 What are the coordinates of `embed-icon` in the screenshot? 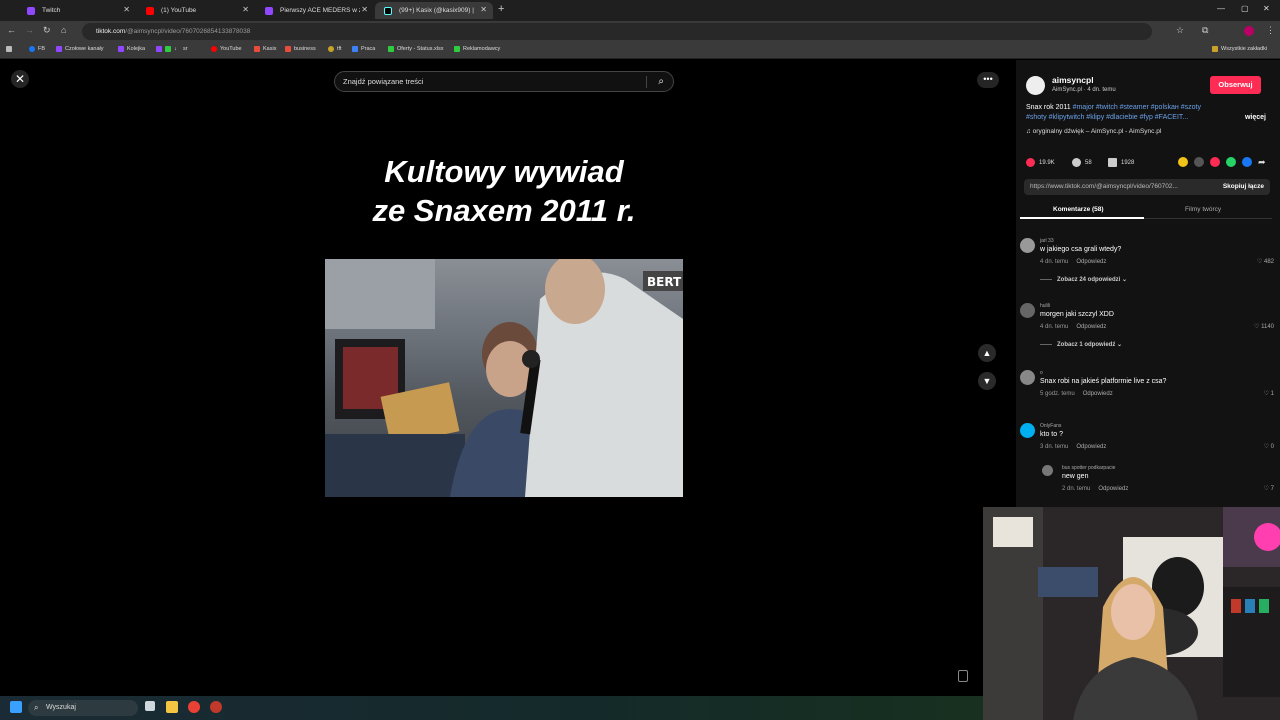 It's located at (1199, 162).